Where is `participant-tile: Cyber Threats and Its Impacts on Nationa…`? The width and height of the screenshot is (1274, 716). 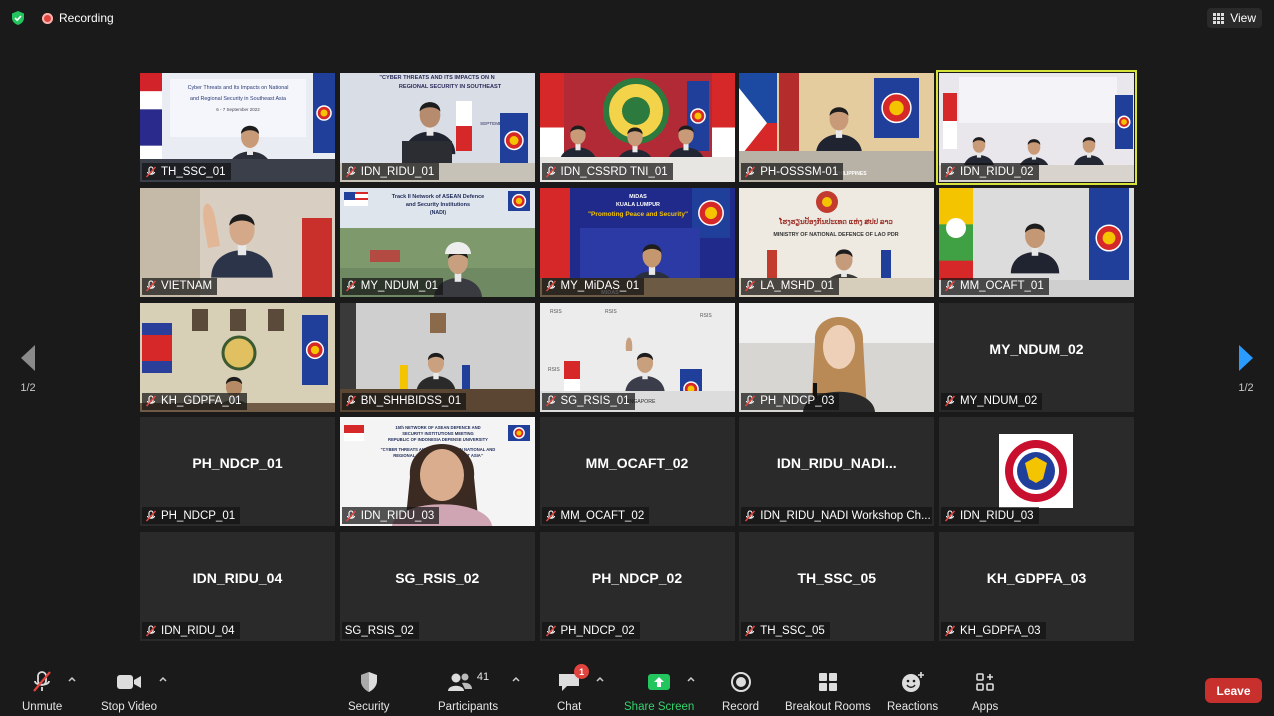
participant-tile: Cyber Threats and Its Impacts on Nationa… is located at coordinates (237, 127).